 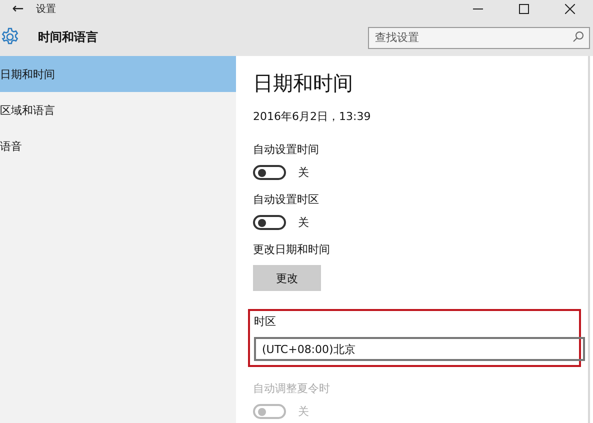 I want to click on current-date-time: 2016年6月2日，13:39, so click(x=312, y=116).